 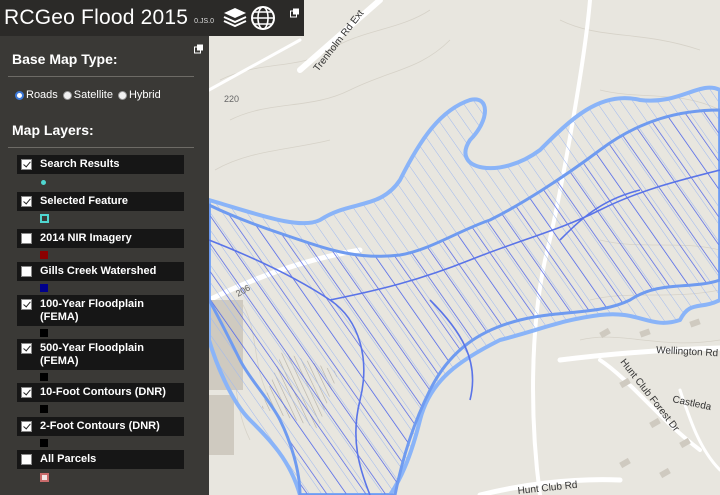 I want to click on satellite-label: Satellite, so click(x=93, y=95).